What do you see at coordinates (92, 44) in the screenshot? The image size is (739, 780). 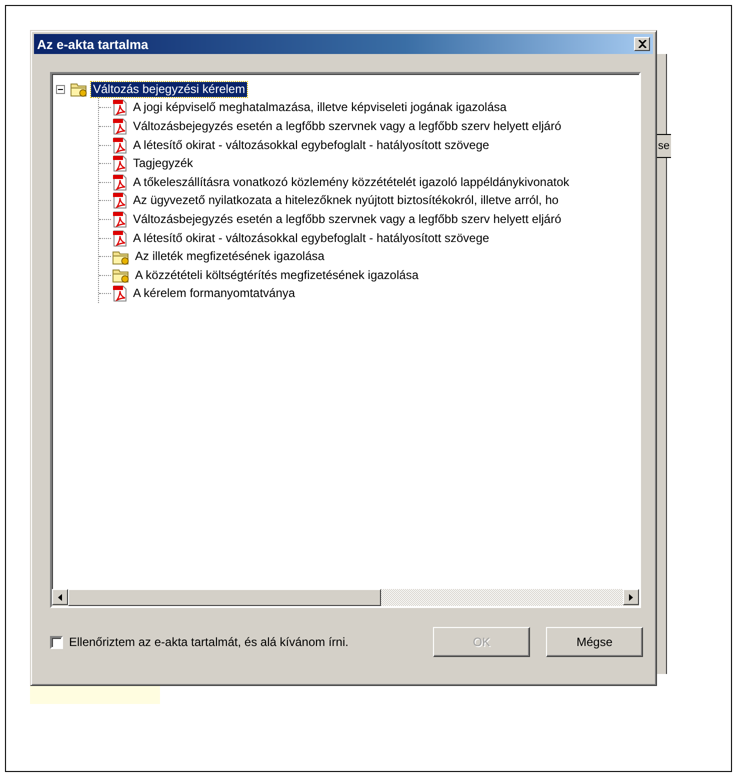 I see `window-title: Az e-akta tartalma` at bounding box center [92, 44].